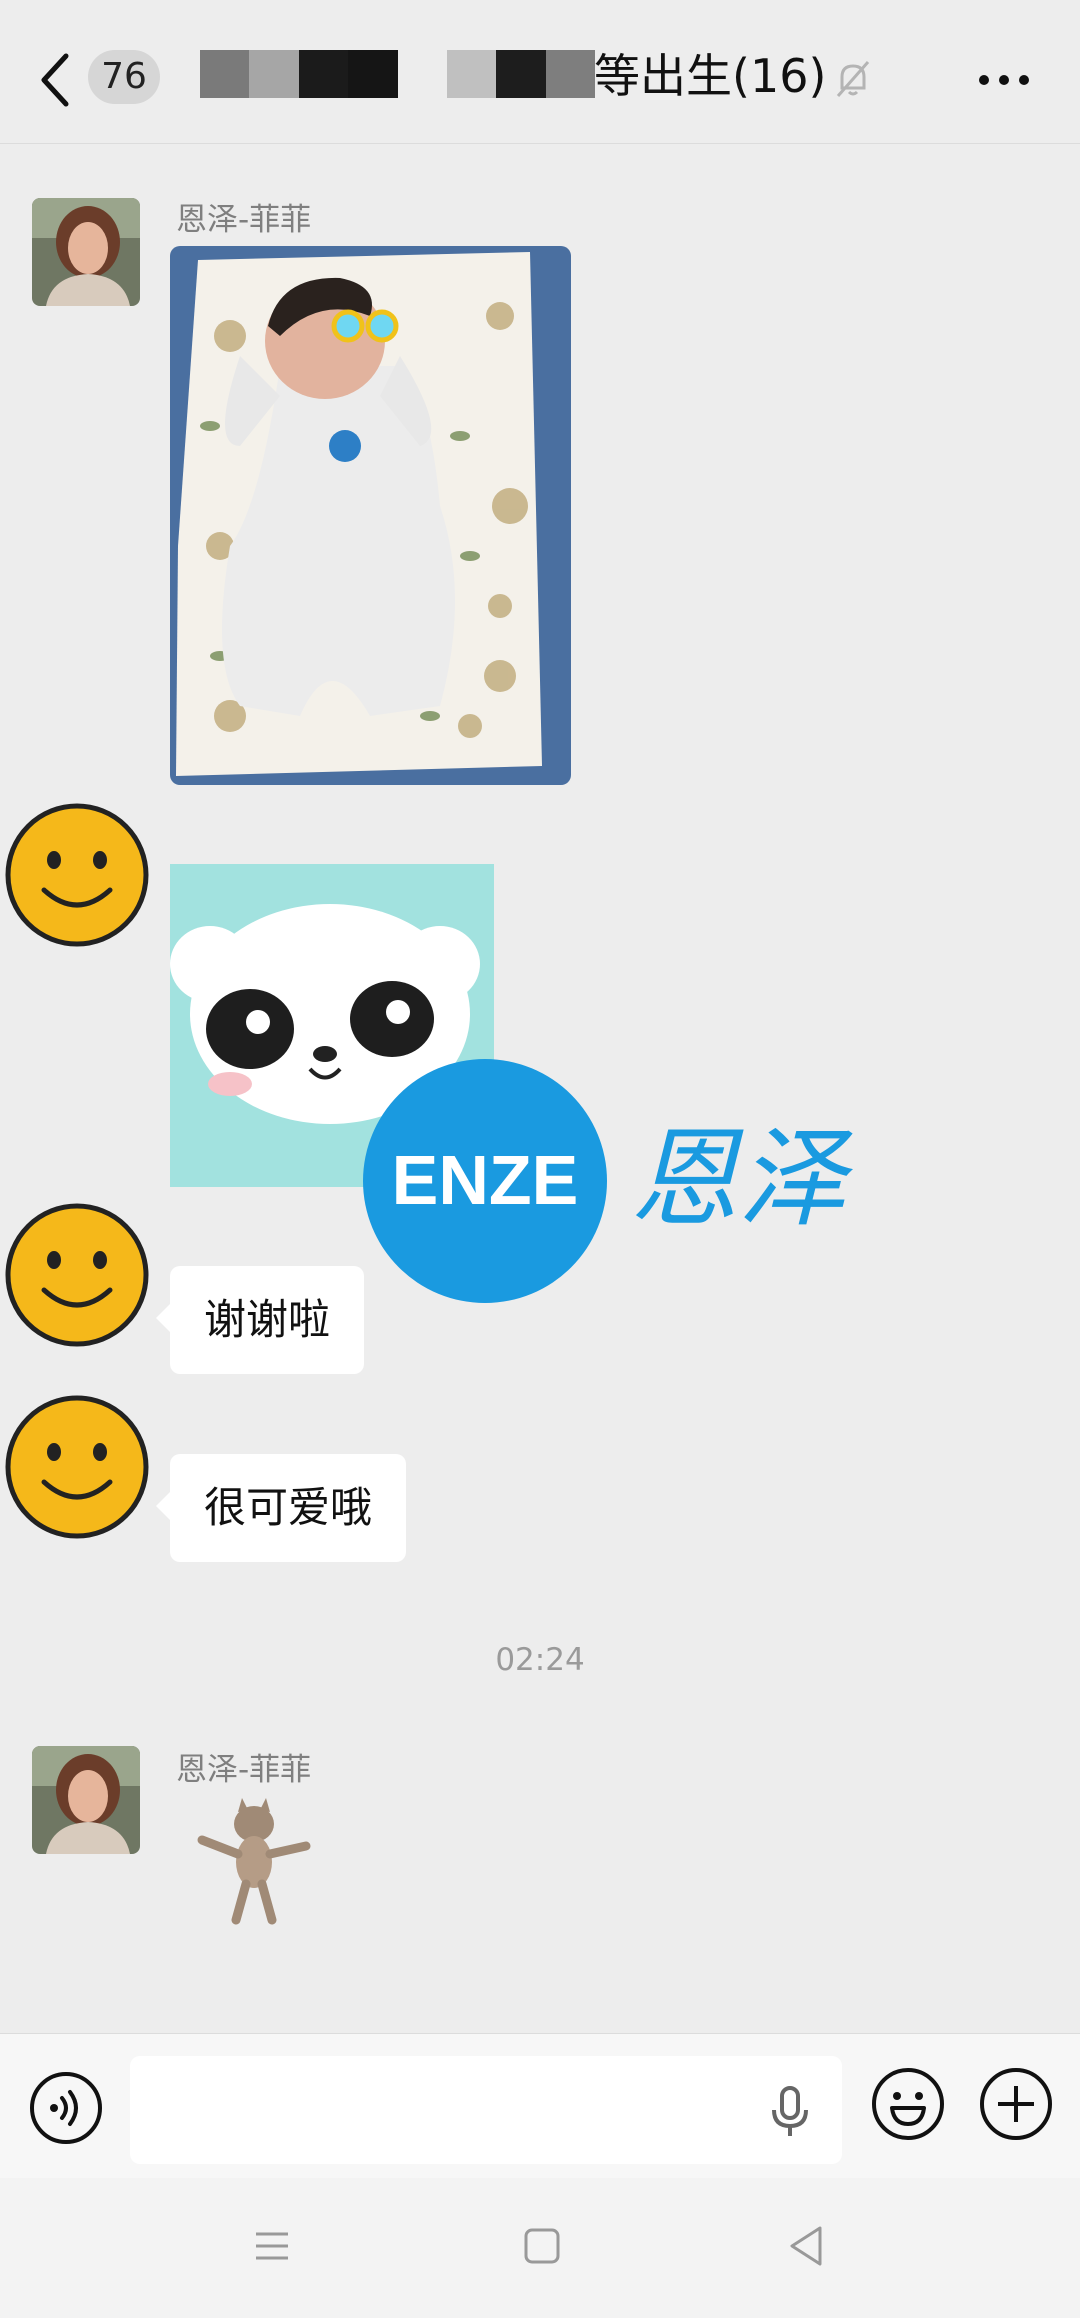 This screenshot has width=1080, height=2318. I want to click on recent-apps-icon, so click(272, 2246).